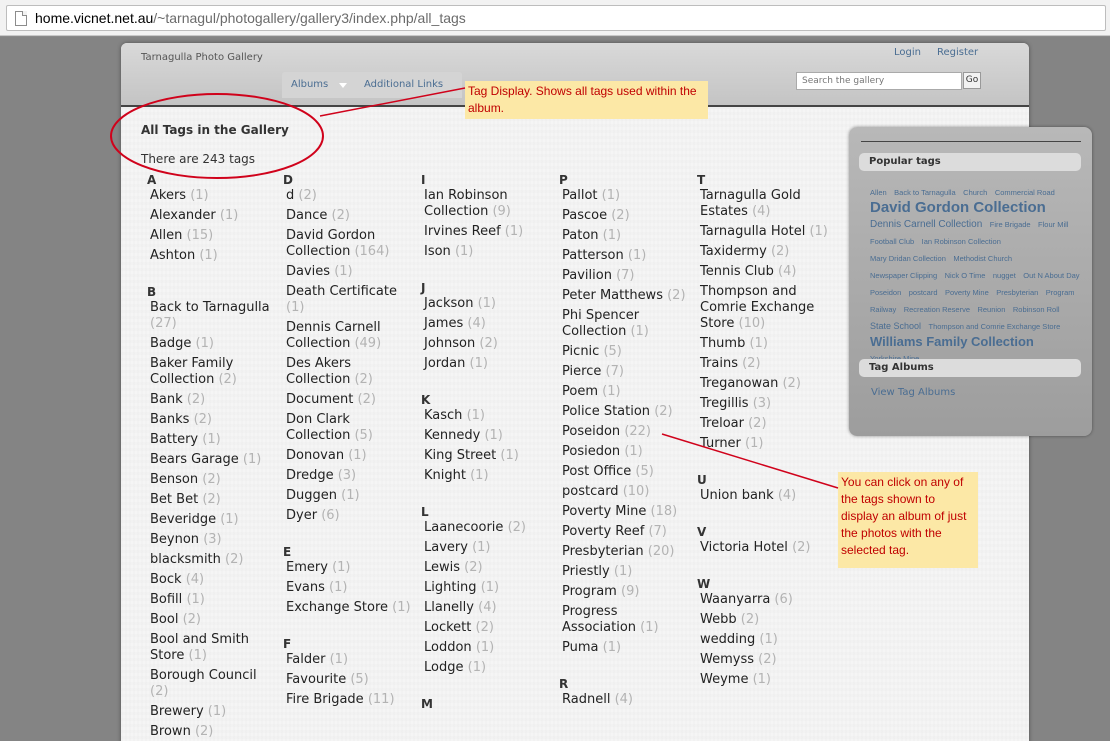  What do you see at coordinates (961, 241) in the screenshot?
I see `cloud-tag: Ian Robinson Collection` at bounding box center [961, 241].